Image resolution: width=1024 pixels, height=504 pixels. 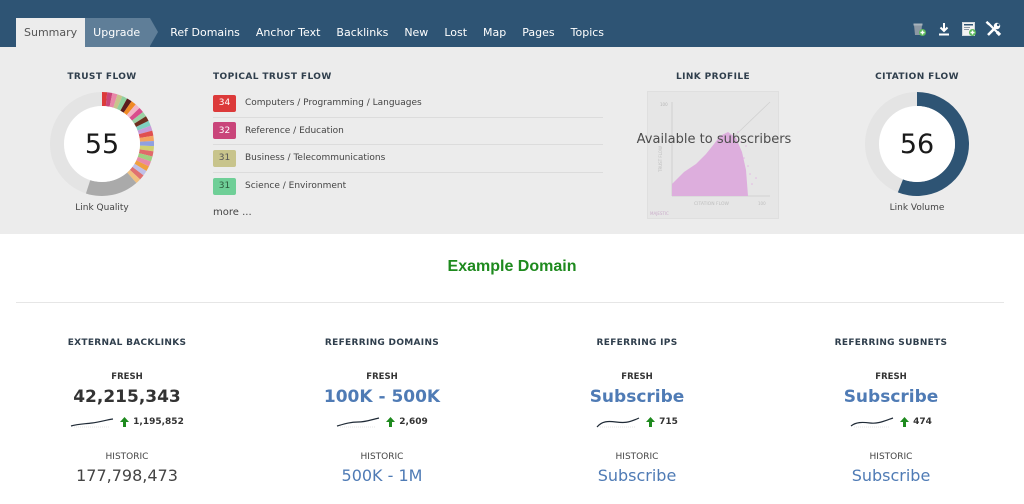 I want to click on add-to-bucket-icon, so click(x=919, y=29).